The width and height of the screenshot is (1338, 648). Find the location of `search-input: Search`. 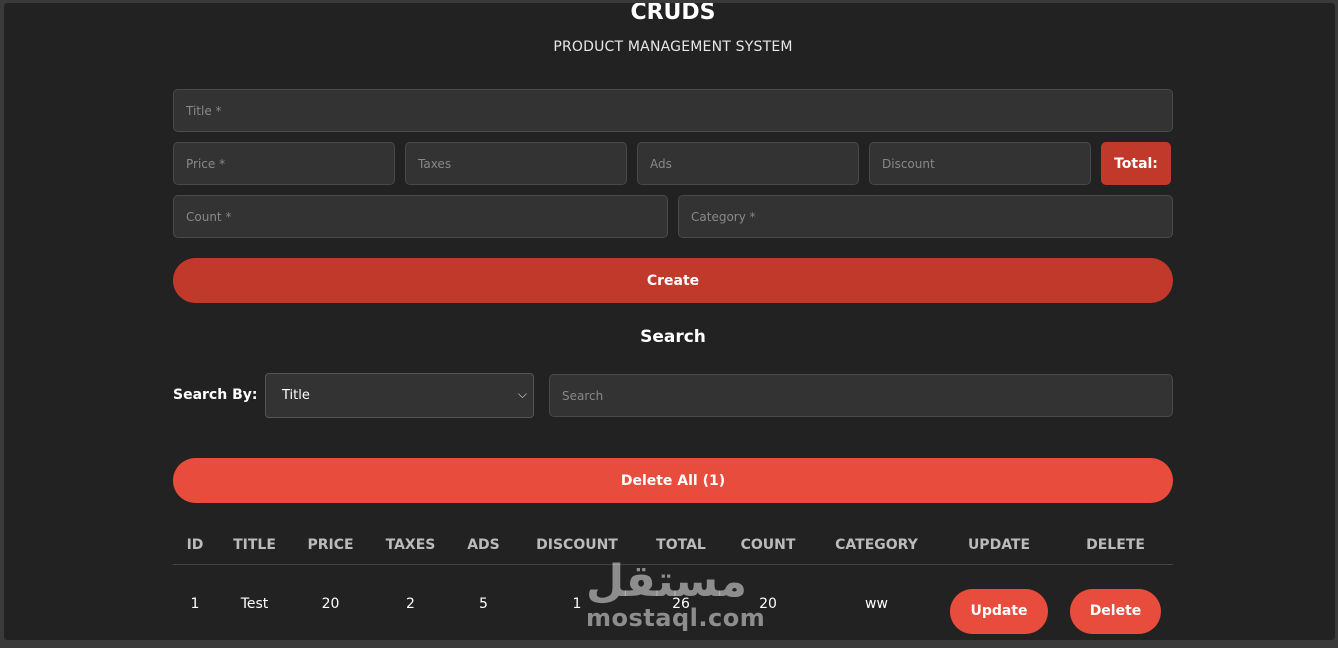

search-input: Search is located at coordinates (861, 395).